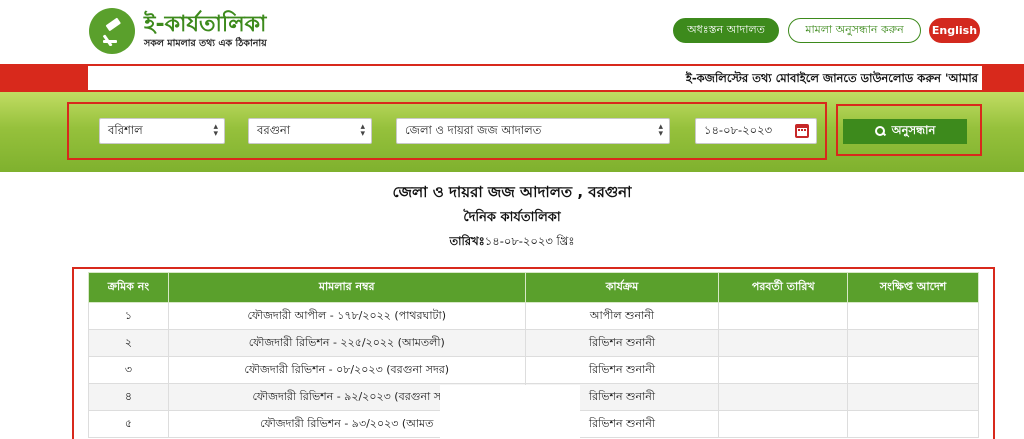 The image size is (1024, 439). Describe the element at coordinates (913, 287) in the screenshot. I see `header-short-order: সংক্ষিপ্ত আদেশ` at that location.